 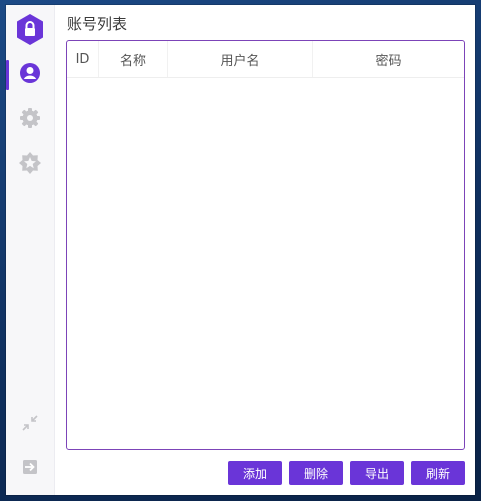 I want to click on sidebar-item-favorites, so click(x=30, y=165).